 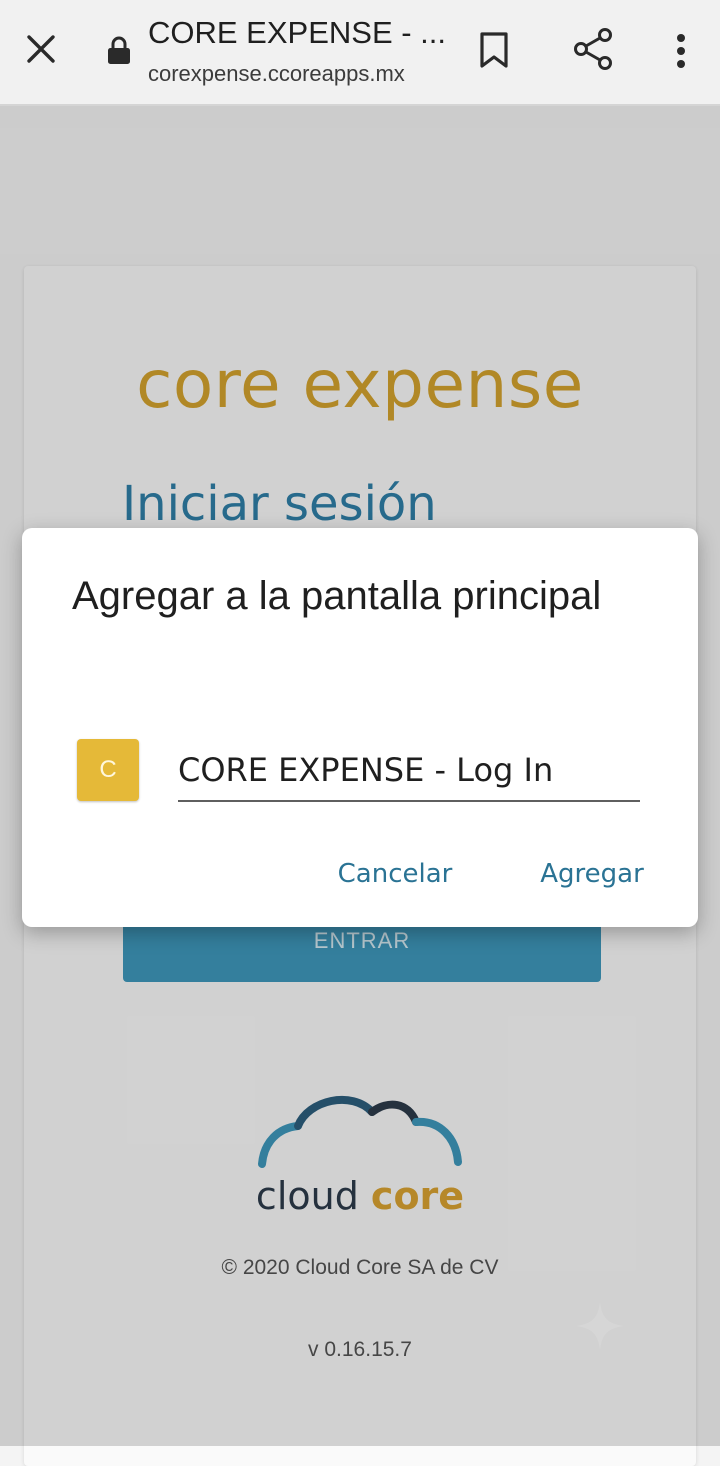 What do you see at coordinates (592, 874) in the screenshot?
I see `add-button: Agregar` at bounding box center [592, 874].